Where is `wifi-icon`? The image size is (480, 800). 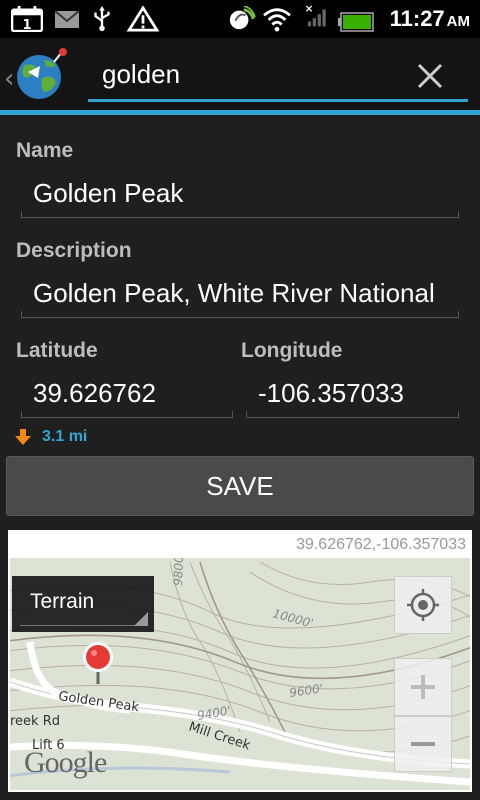 wifi-icon is located at coordinates (277, 20).